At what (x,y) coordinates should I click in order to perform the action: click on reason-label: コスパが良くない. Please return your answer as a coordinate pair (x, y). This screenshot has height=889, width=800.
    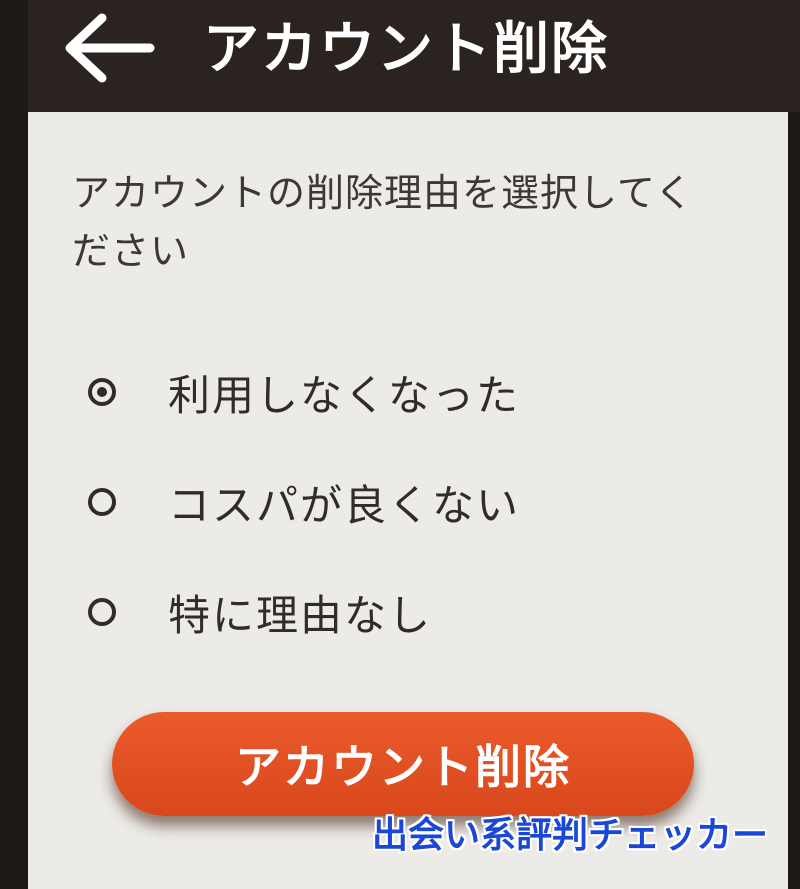
    Looking at the image, I should click on (344, 505).